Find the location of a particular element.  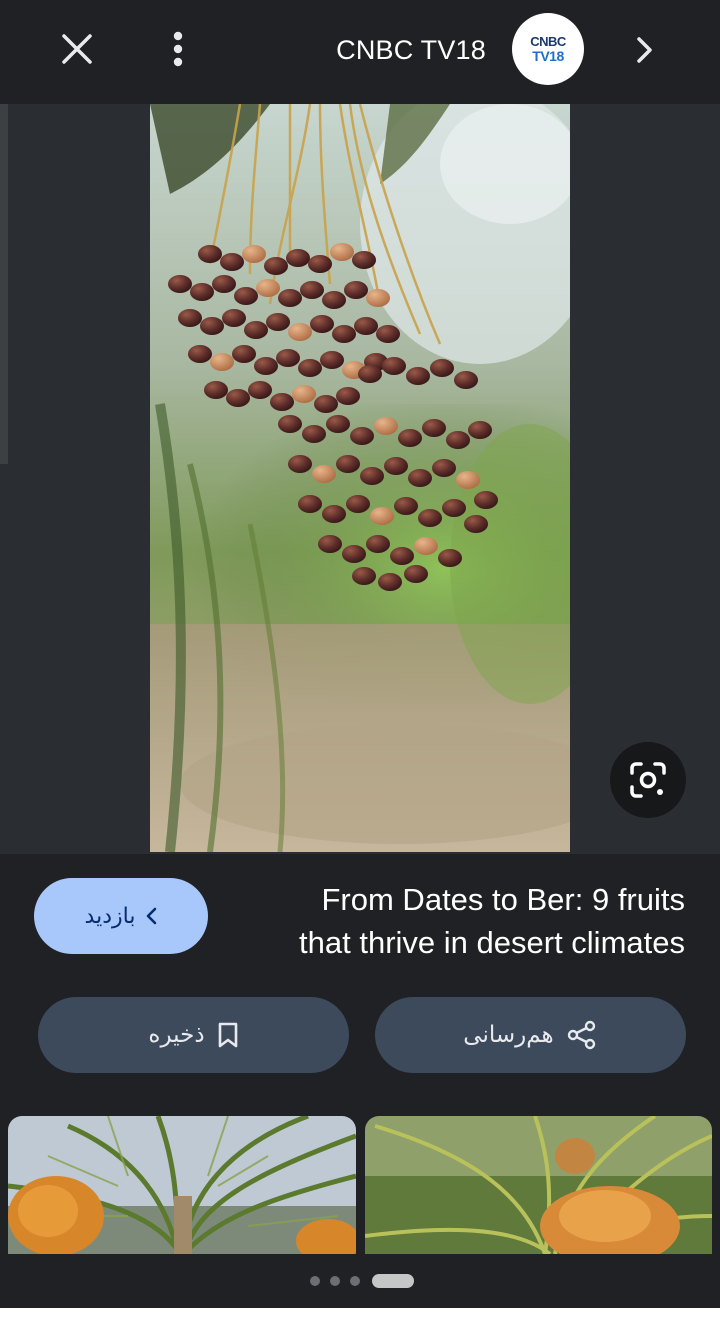

google-lens-icon is located at coordinates (648, 780).